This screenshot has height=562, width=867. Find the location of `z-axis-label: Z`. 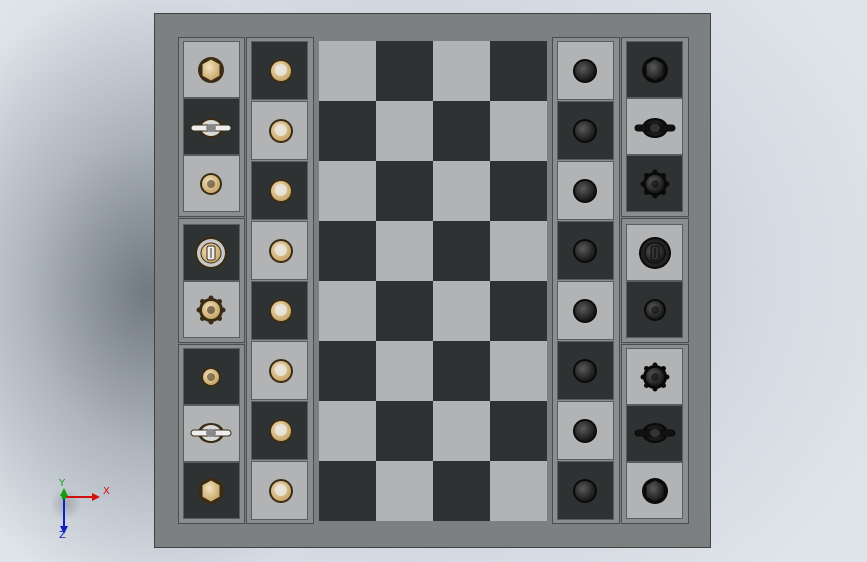

z-axis-label: Z is located at coordinates (62, 535).